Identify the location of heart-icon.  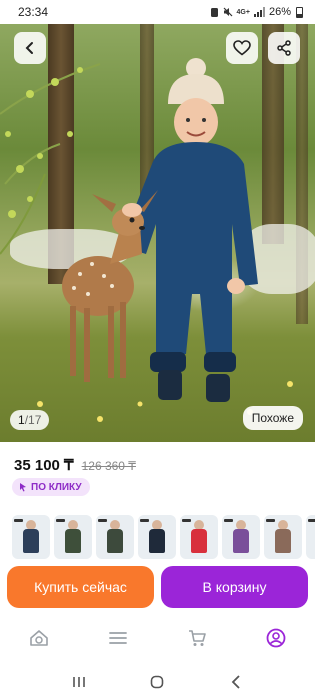
(242, 48).